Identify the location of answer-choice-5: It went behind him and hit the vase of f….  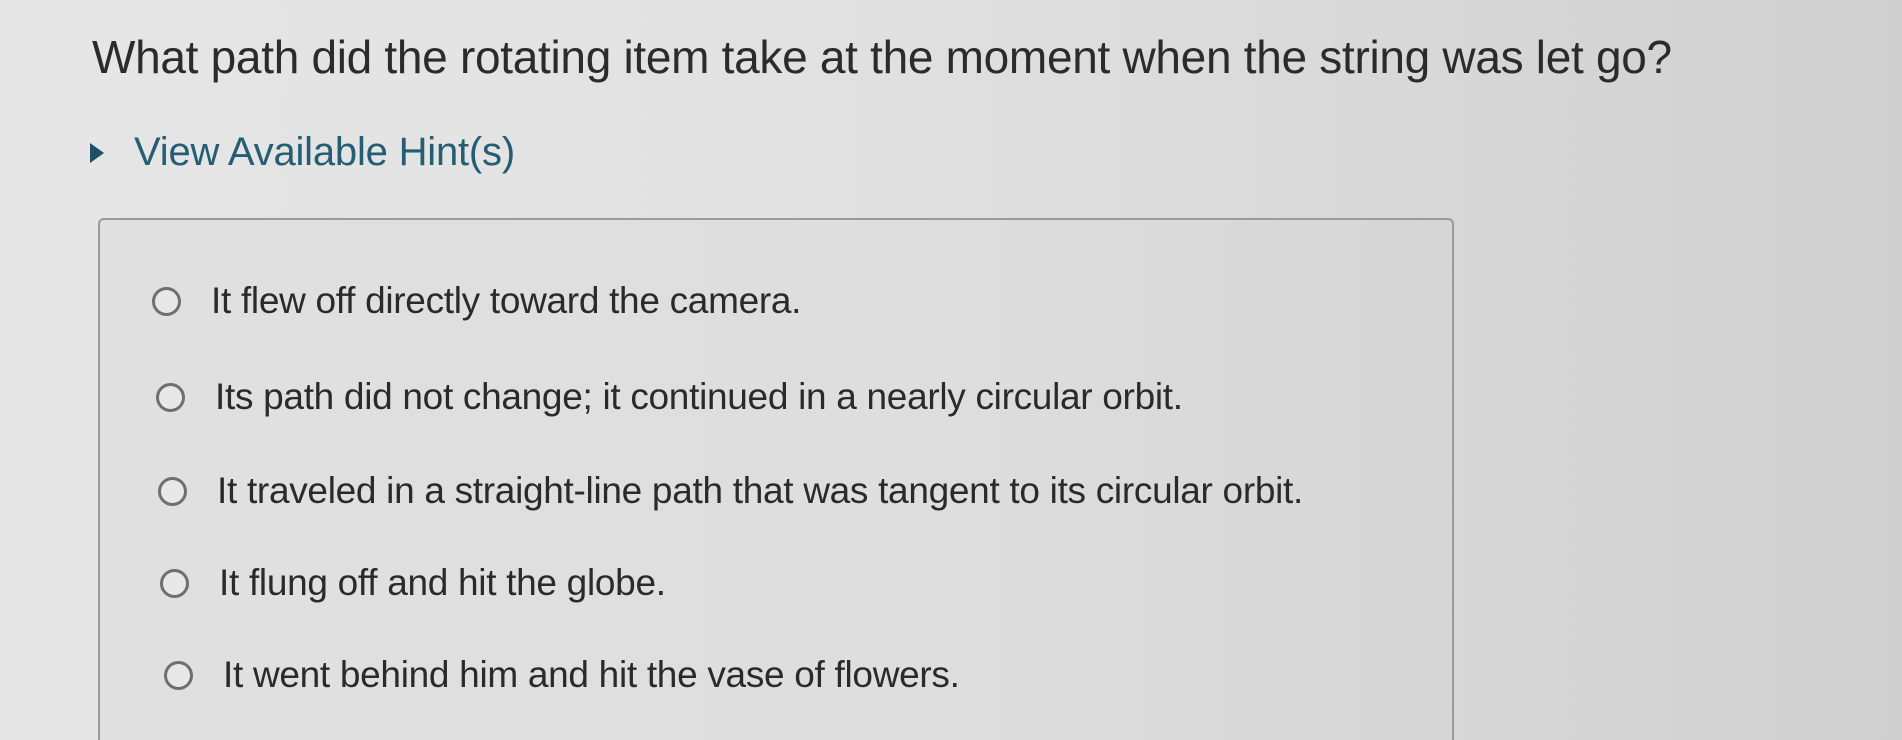
(562, 675).